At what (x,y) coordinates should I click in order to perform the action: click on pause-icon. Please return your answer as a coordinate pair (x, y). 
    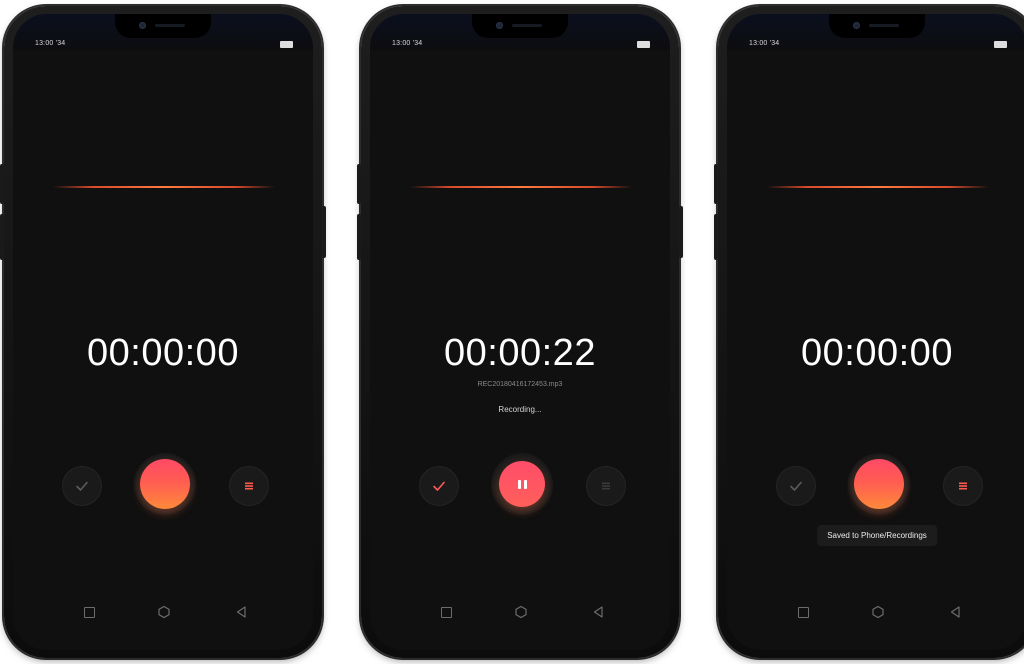
    Looking at the image, I should click on (522, 484).